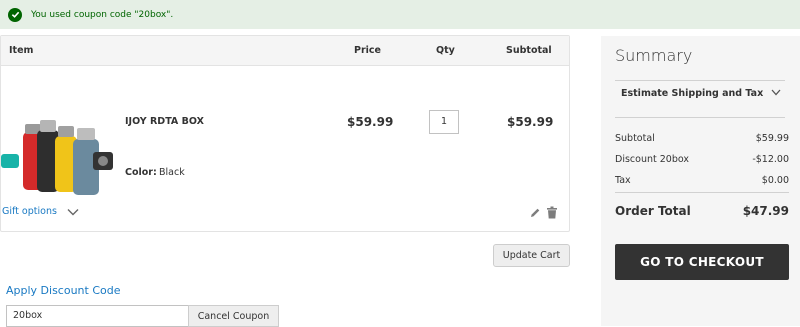  I want to click on discount-code-input: 20box, so click(97, 316).